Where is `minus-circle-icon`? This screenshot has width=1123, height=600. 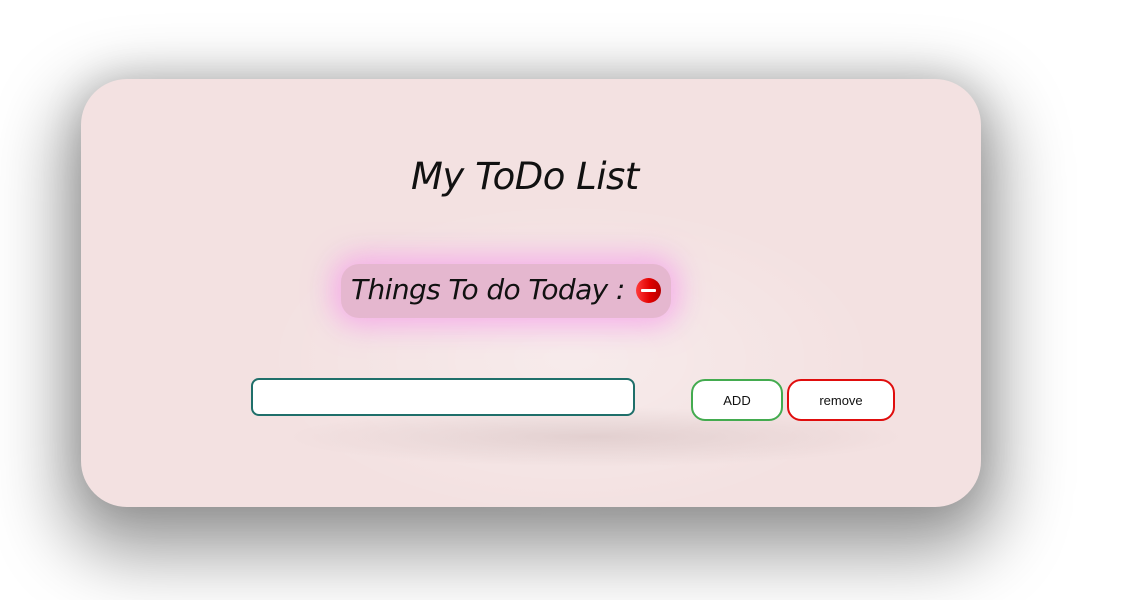 minus-circle-icon is located at coordinates (648, 290).